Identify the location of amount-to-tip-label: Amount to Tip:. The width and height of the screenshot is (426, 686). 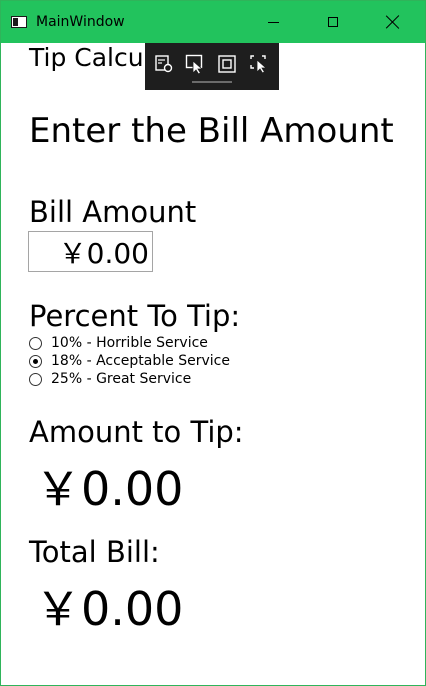
(136, 432).